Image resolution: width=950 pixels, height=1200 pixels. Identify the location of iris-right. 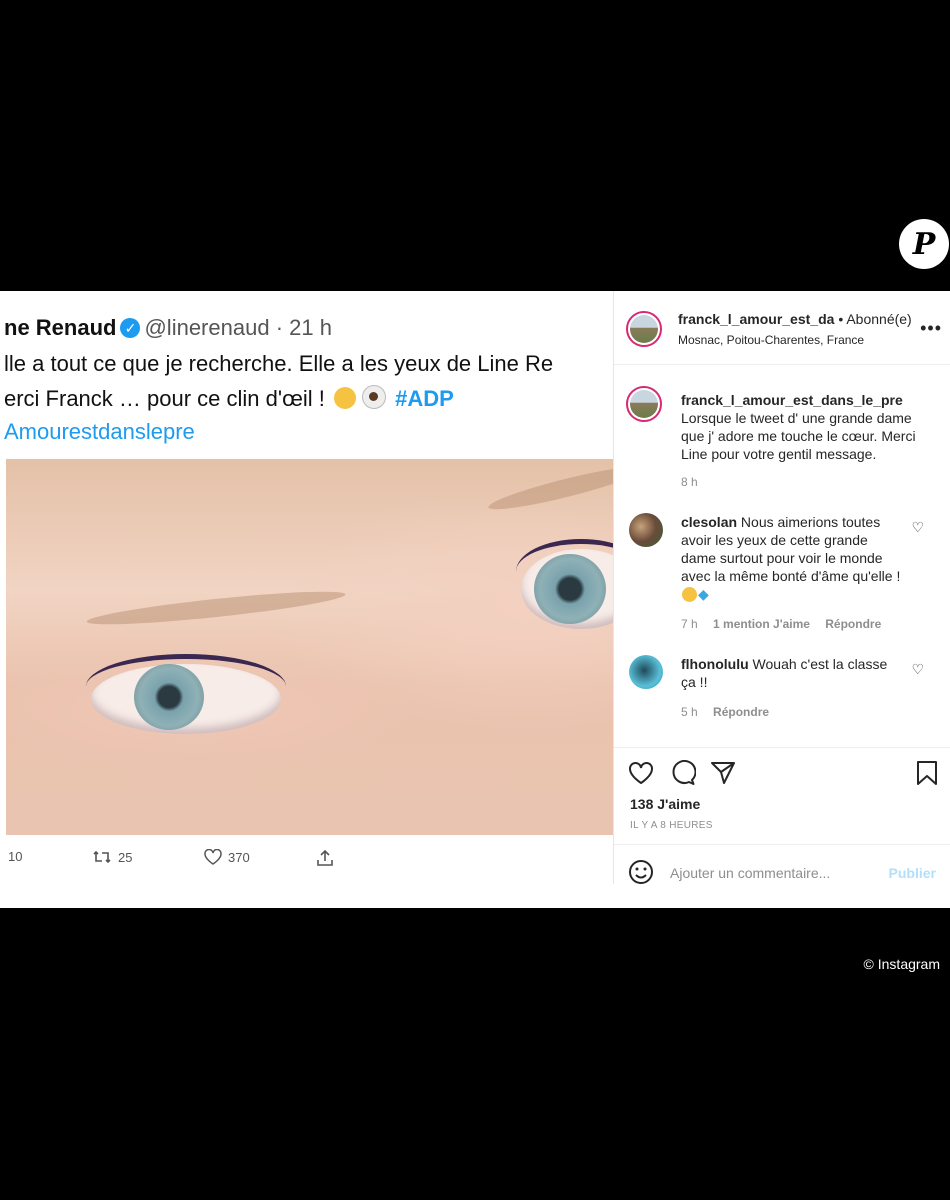
(570, 589).